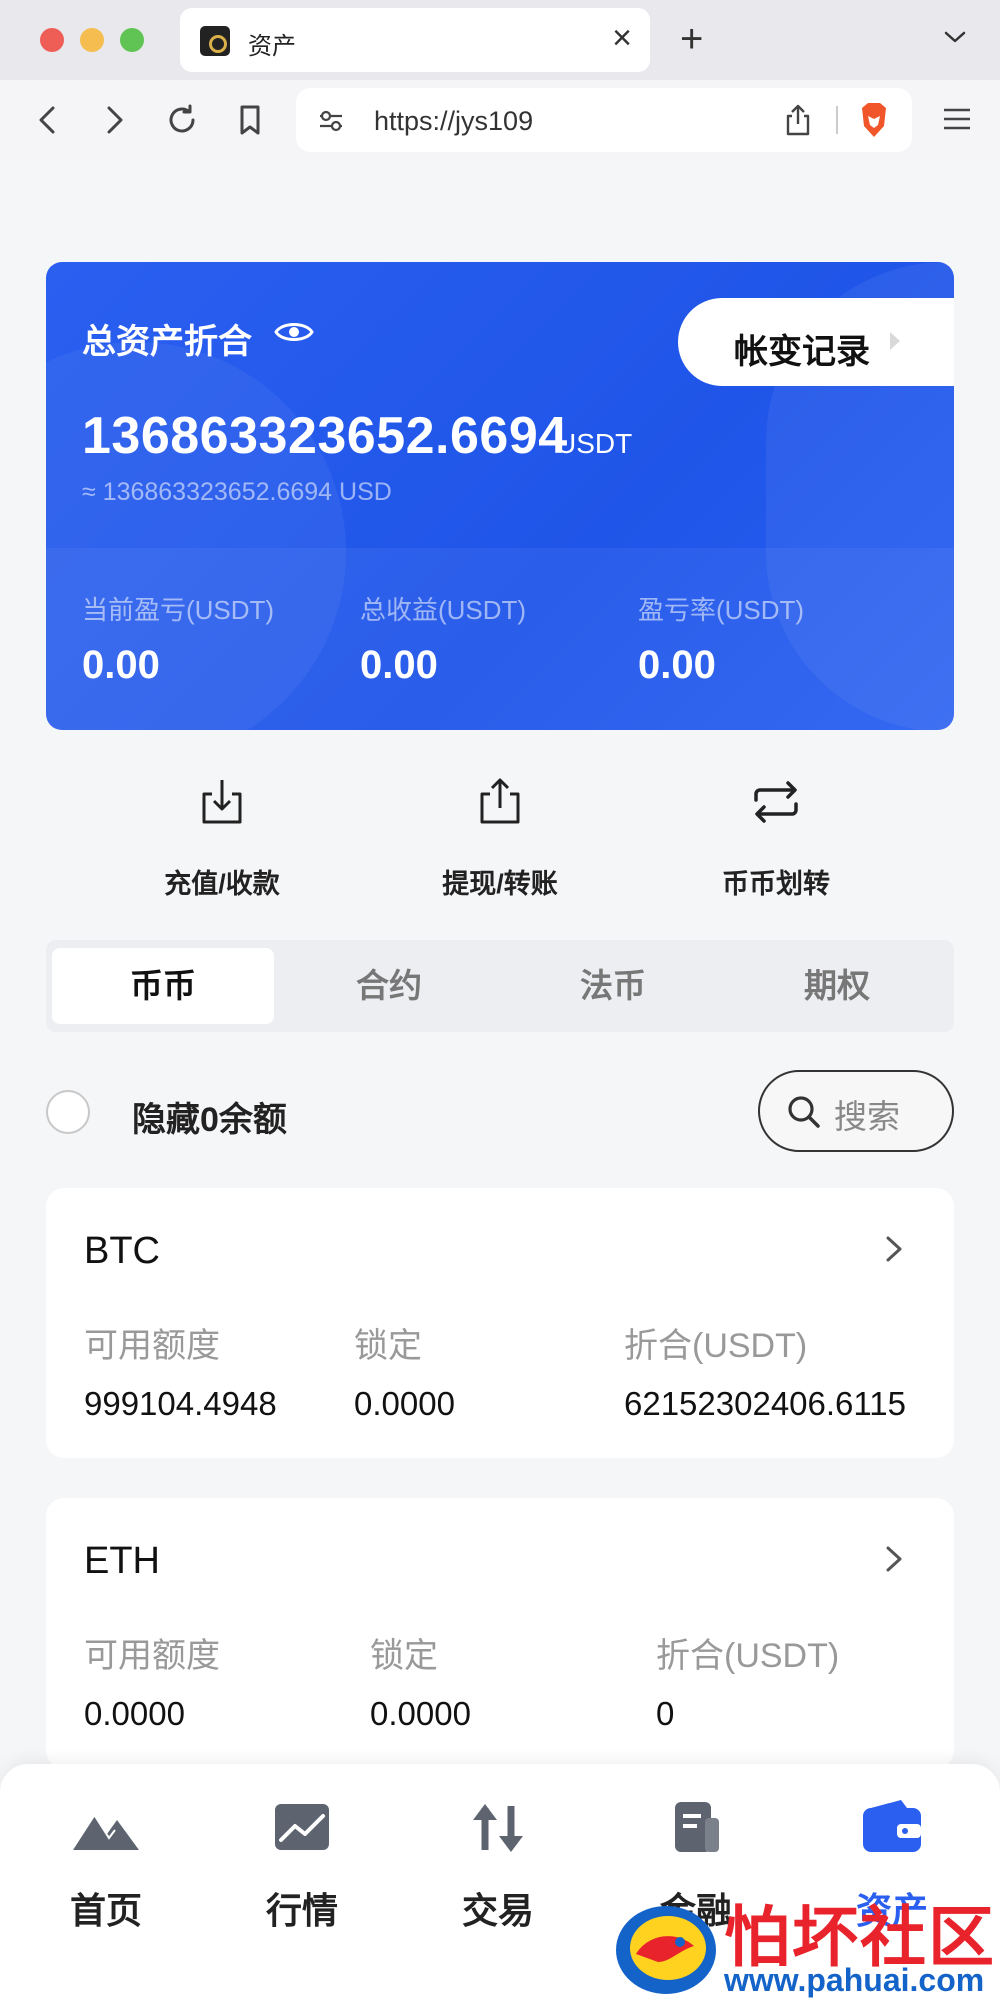 This screenshot has width=1000, height=2004. Describe the element at coordinates (331, 121) in the screenshot. I see `site-settings-icon` at that location.